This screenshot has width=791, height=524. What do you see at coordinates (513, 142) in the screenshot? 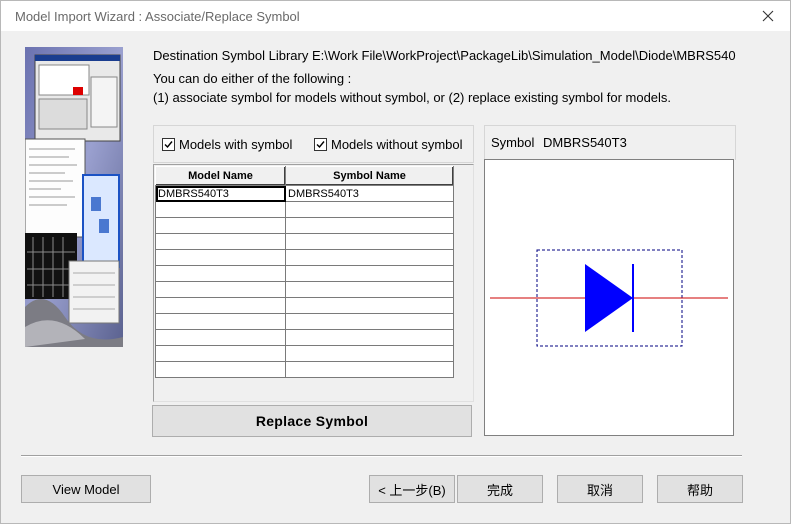
I see `symbol-label: Symbol` at bounding box center [513, 142].